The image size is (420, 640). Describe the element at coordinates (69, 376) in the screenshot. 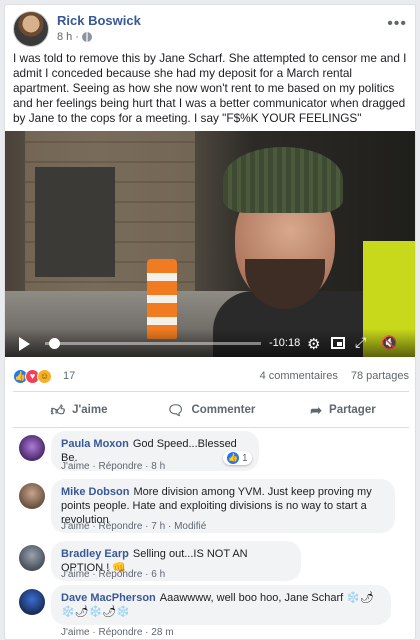

I see `reaction-count: 17` at that location.